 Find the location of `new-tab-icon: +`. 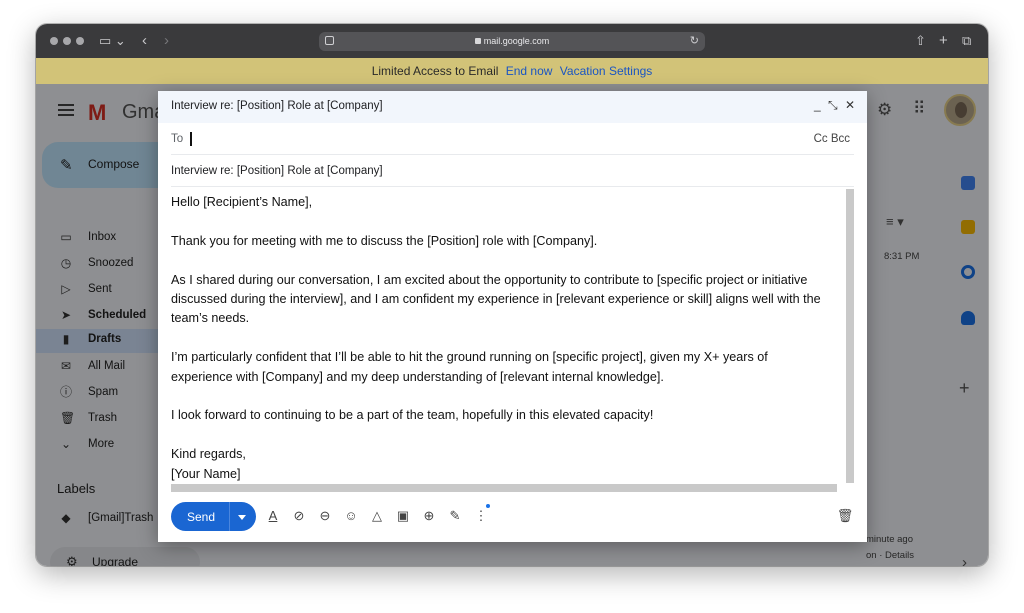

new-tab-icon: + is located at coordinates (943, 41).